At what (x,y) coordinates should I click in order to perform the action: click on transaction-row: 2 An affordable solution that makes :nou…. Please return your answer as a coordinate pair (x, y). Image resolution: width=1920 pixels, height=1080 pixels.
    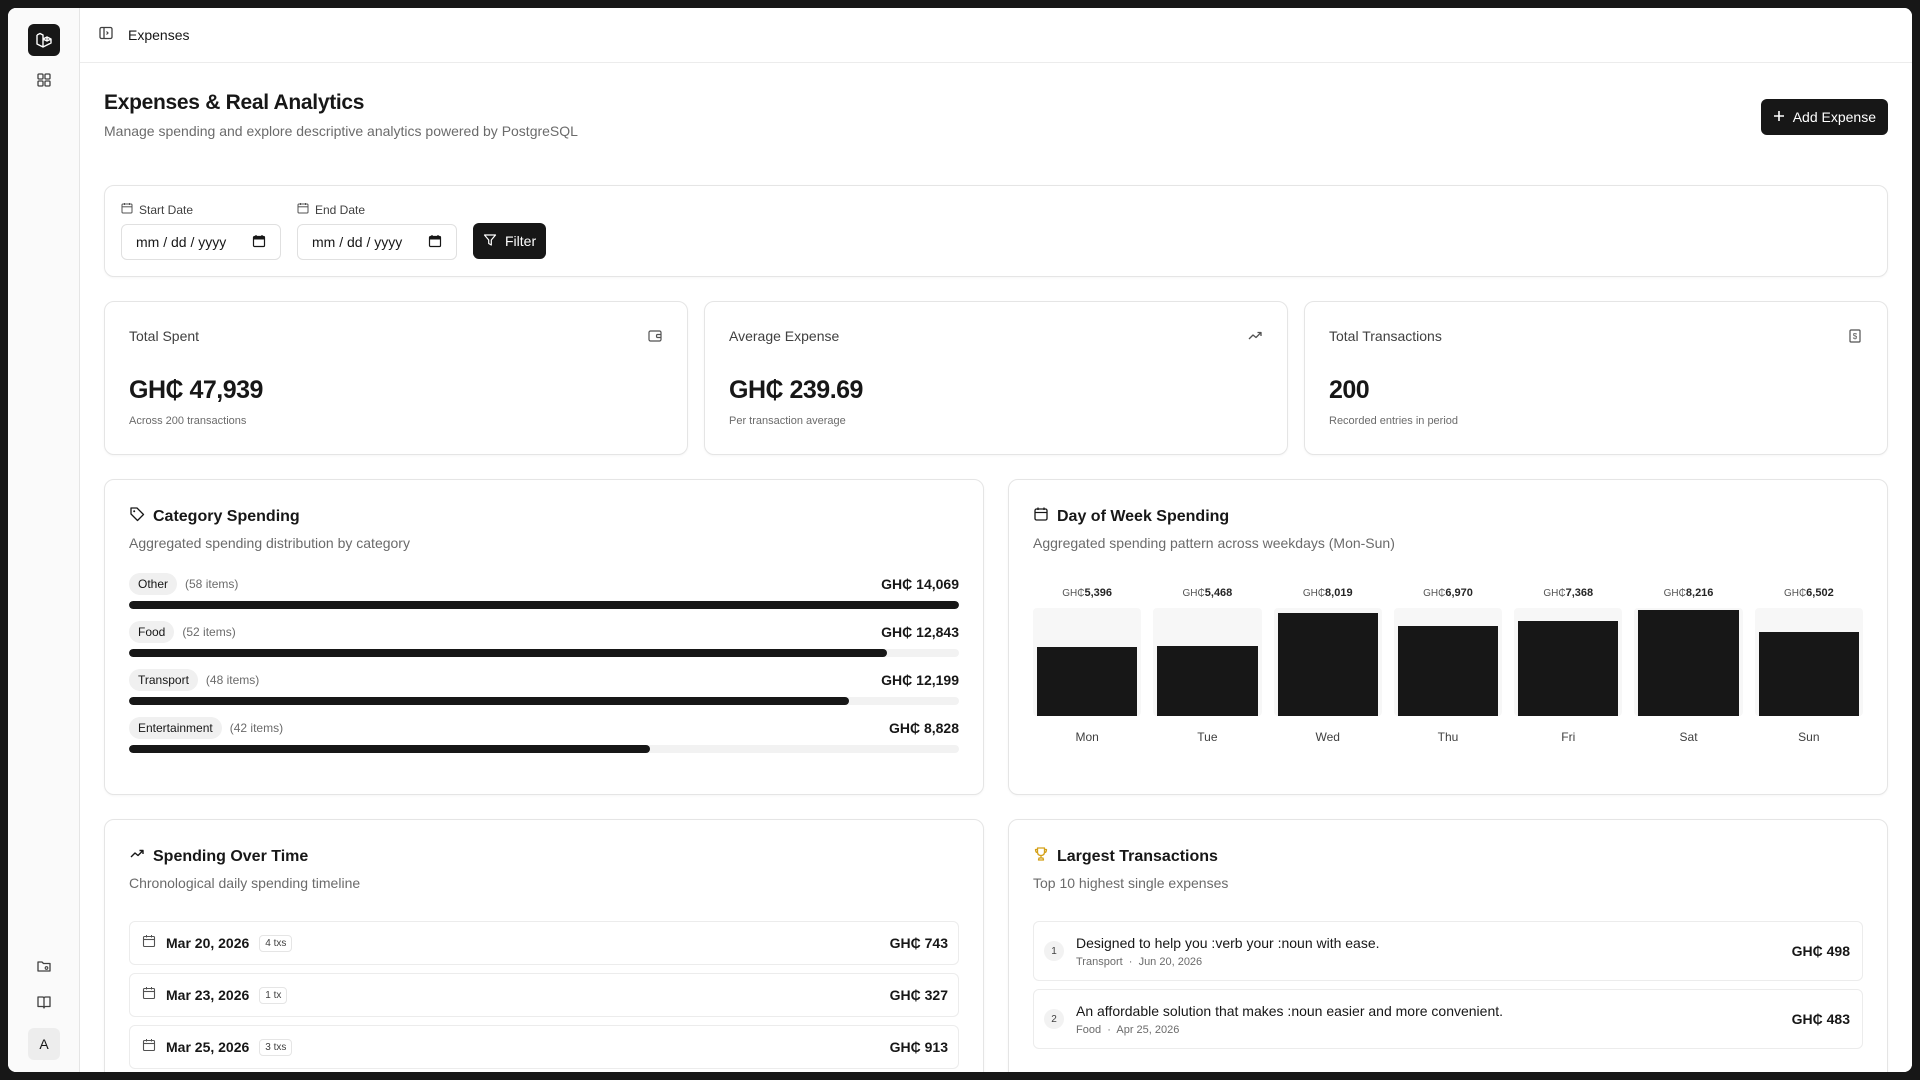
    Looking at the image, I should click on (1448, 1019).